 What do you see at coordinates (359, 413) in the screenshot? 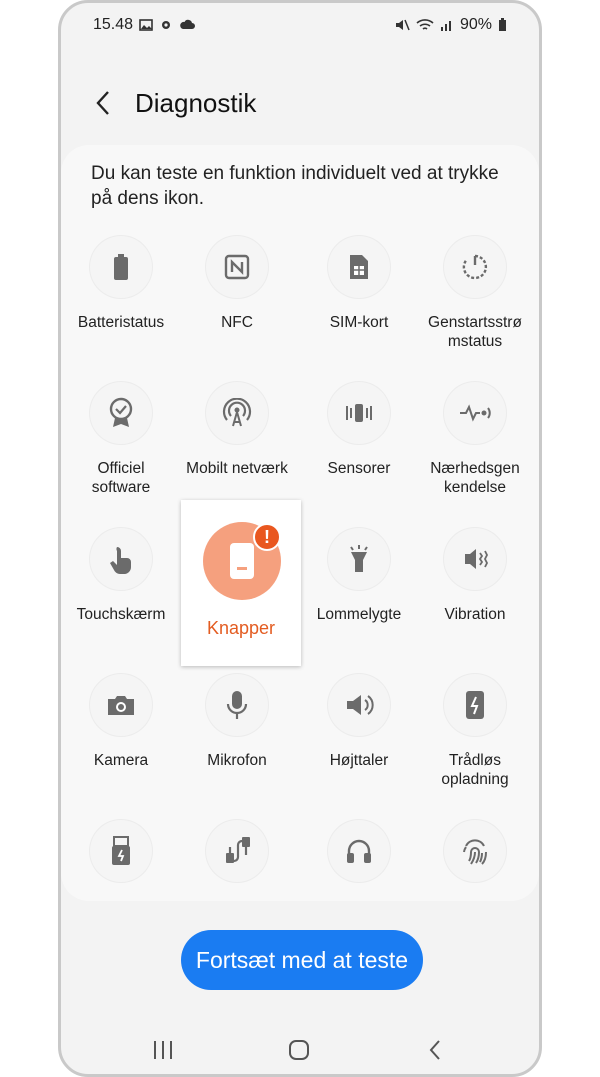
I see `sensor-icon` at bounding box center [359, 413].